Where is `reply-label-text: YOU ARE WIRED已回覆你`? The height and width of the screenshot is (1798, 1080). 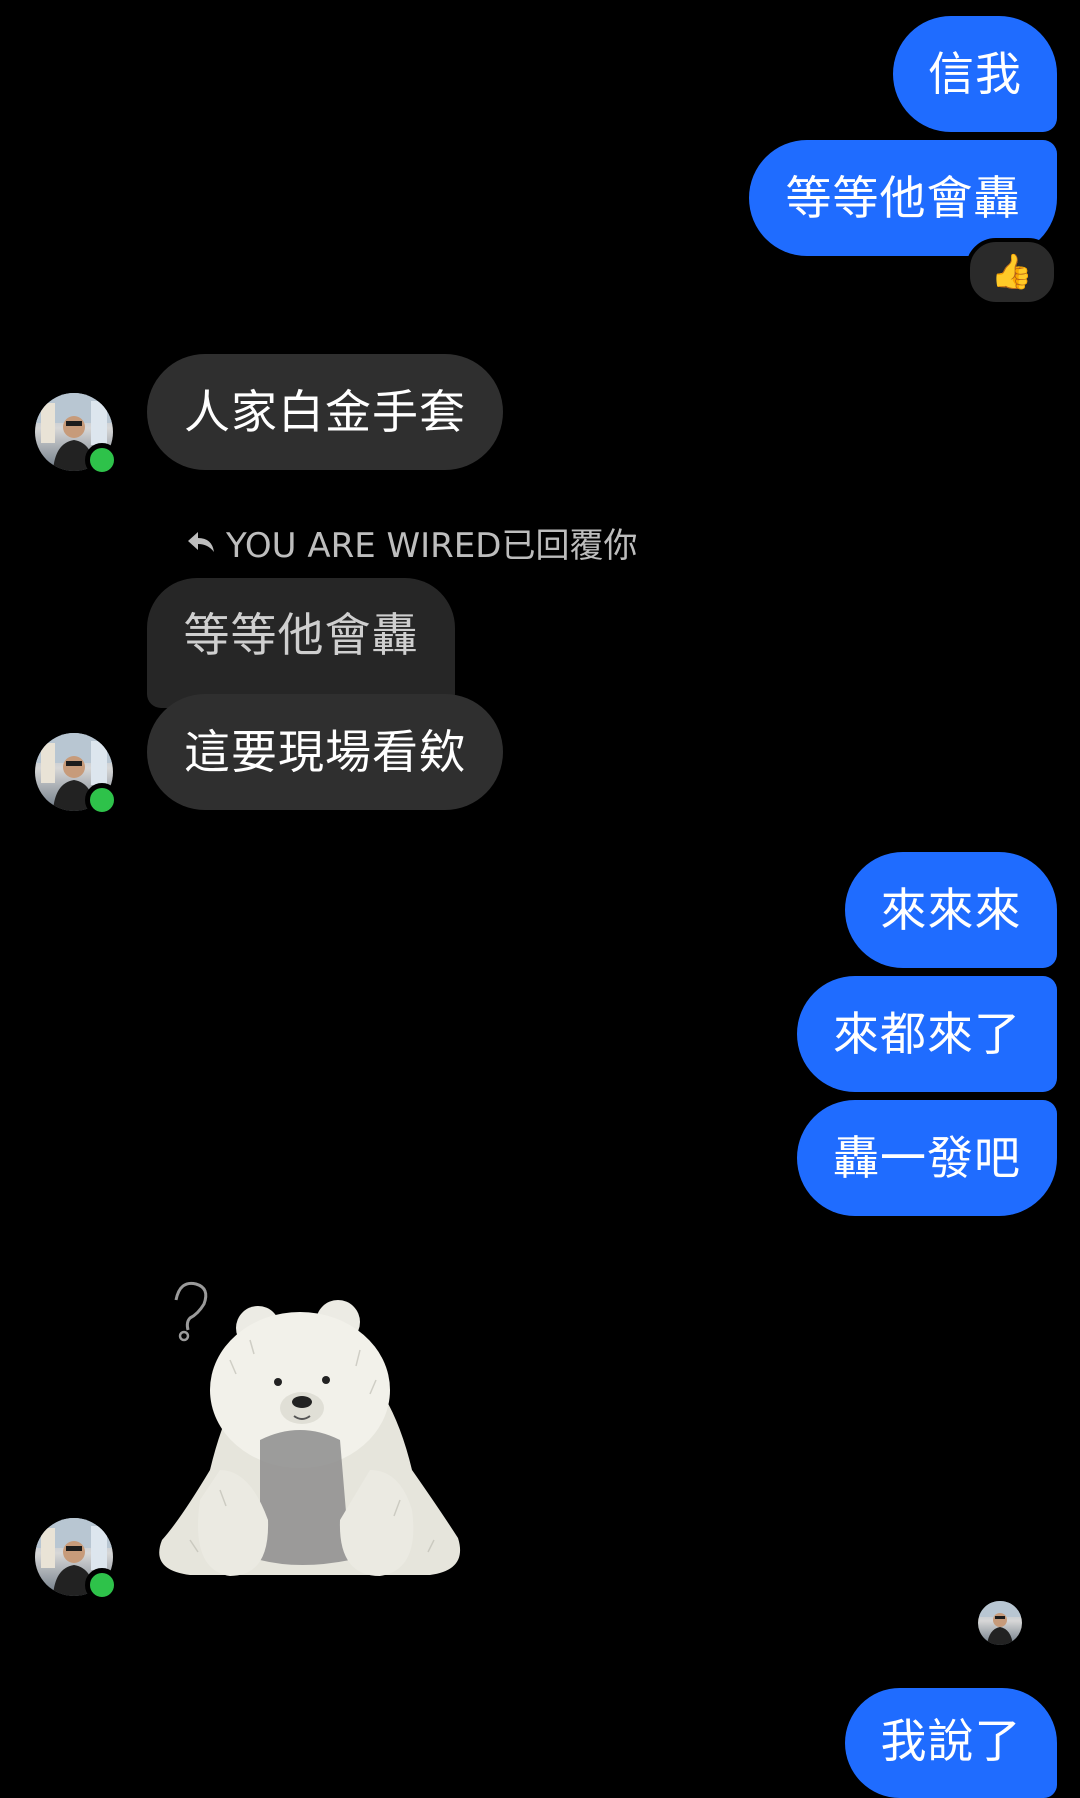 reply-label-text: YOU ARE WIRED已回覆你 is located at coordinates (432, 546).